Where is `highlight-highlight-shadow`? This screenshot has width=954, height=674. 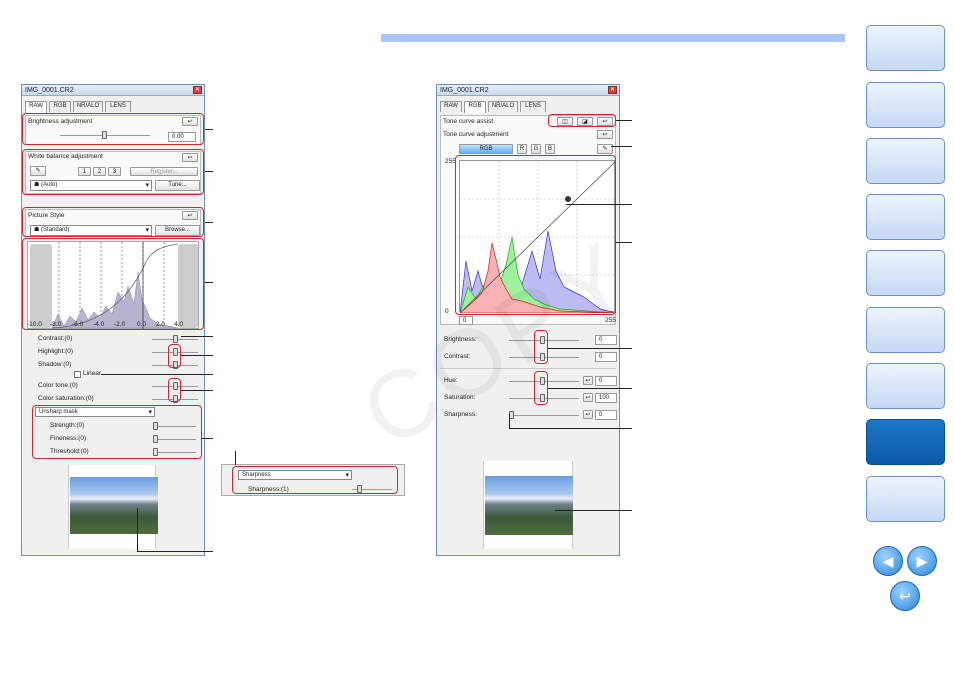
highlight-highlight-shadow is located at coordinates (174, 356).